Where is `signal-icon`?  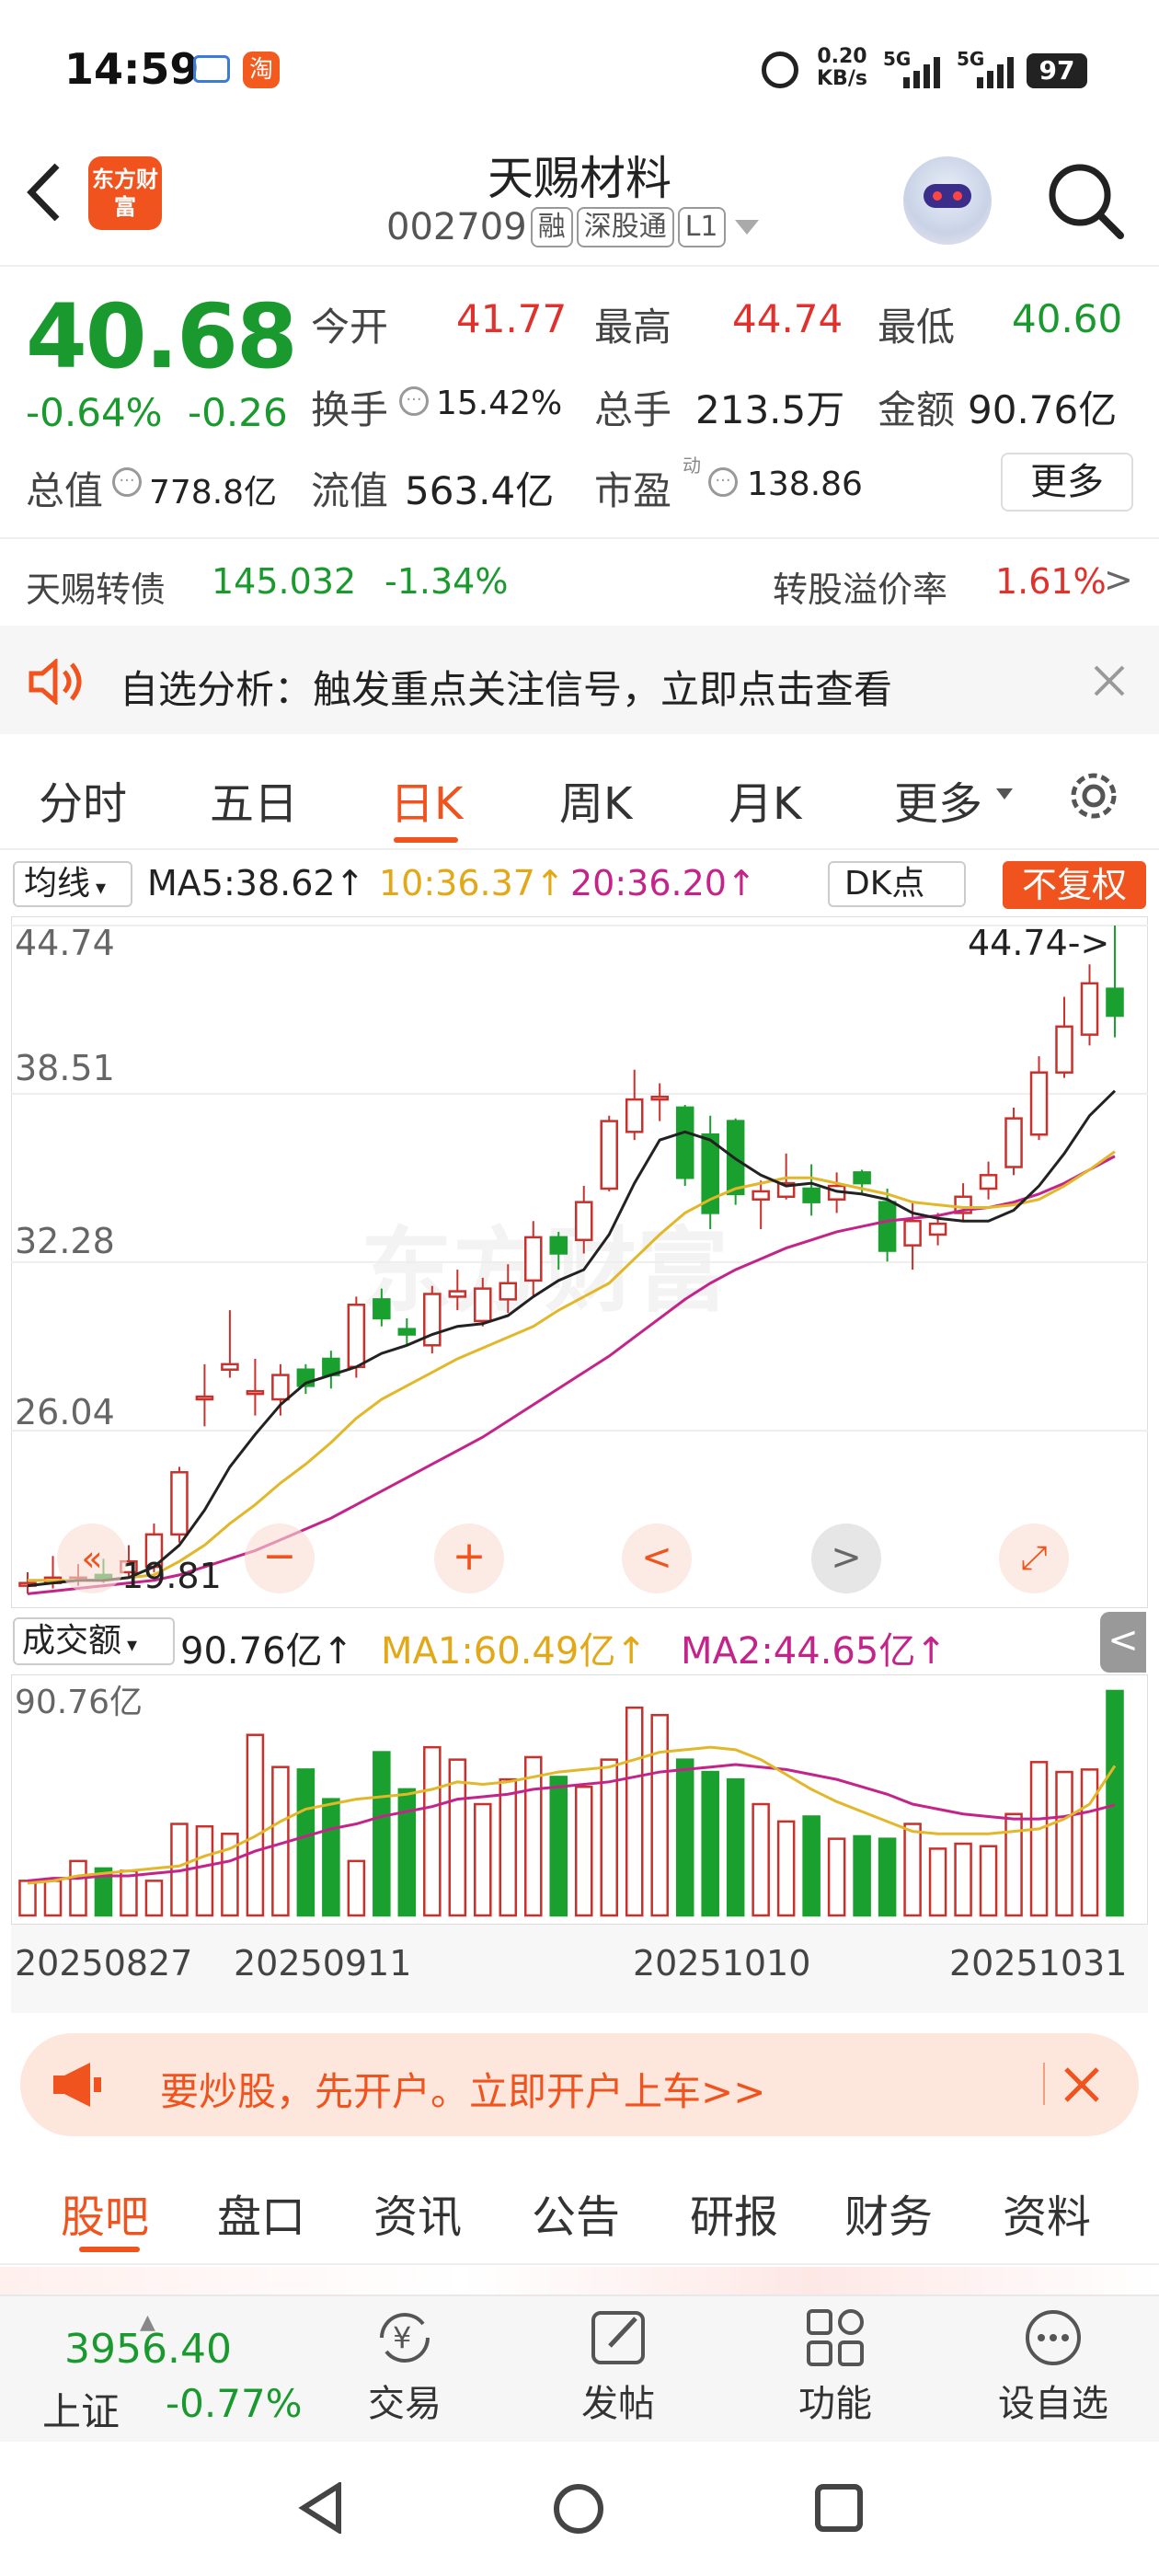
signal-icon is located at coordinates (921, 72).